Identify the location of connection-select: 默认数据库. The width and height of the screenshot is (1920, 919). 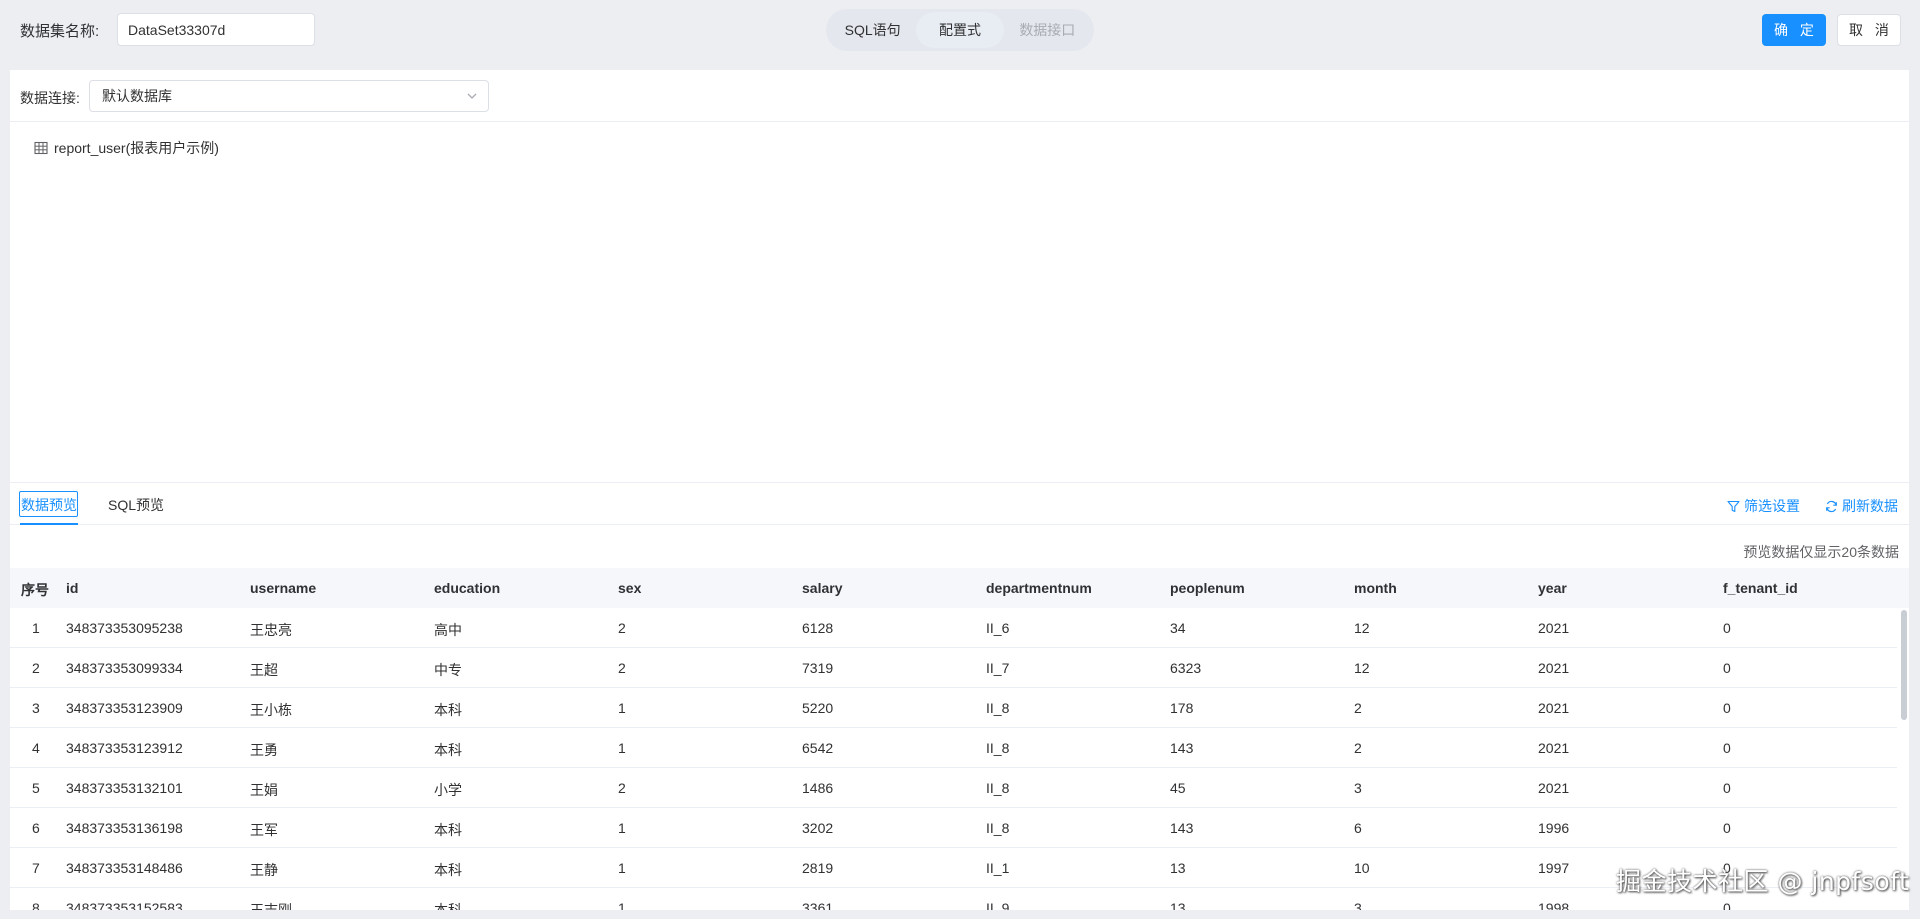
(289, 96).